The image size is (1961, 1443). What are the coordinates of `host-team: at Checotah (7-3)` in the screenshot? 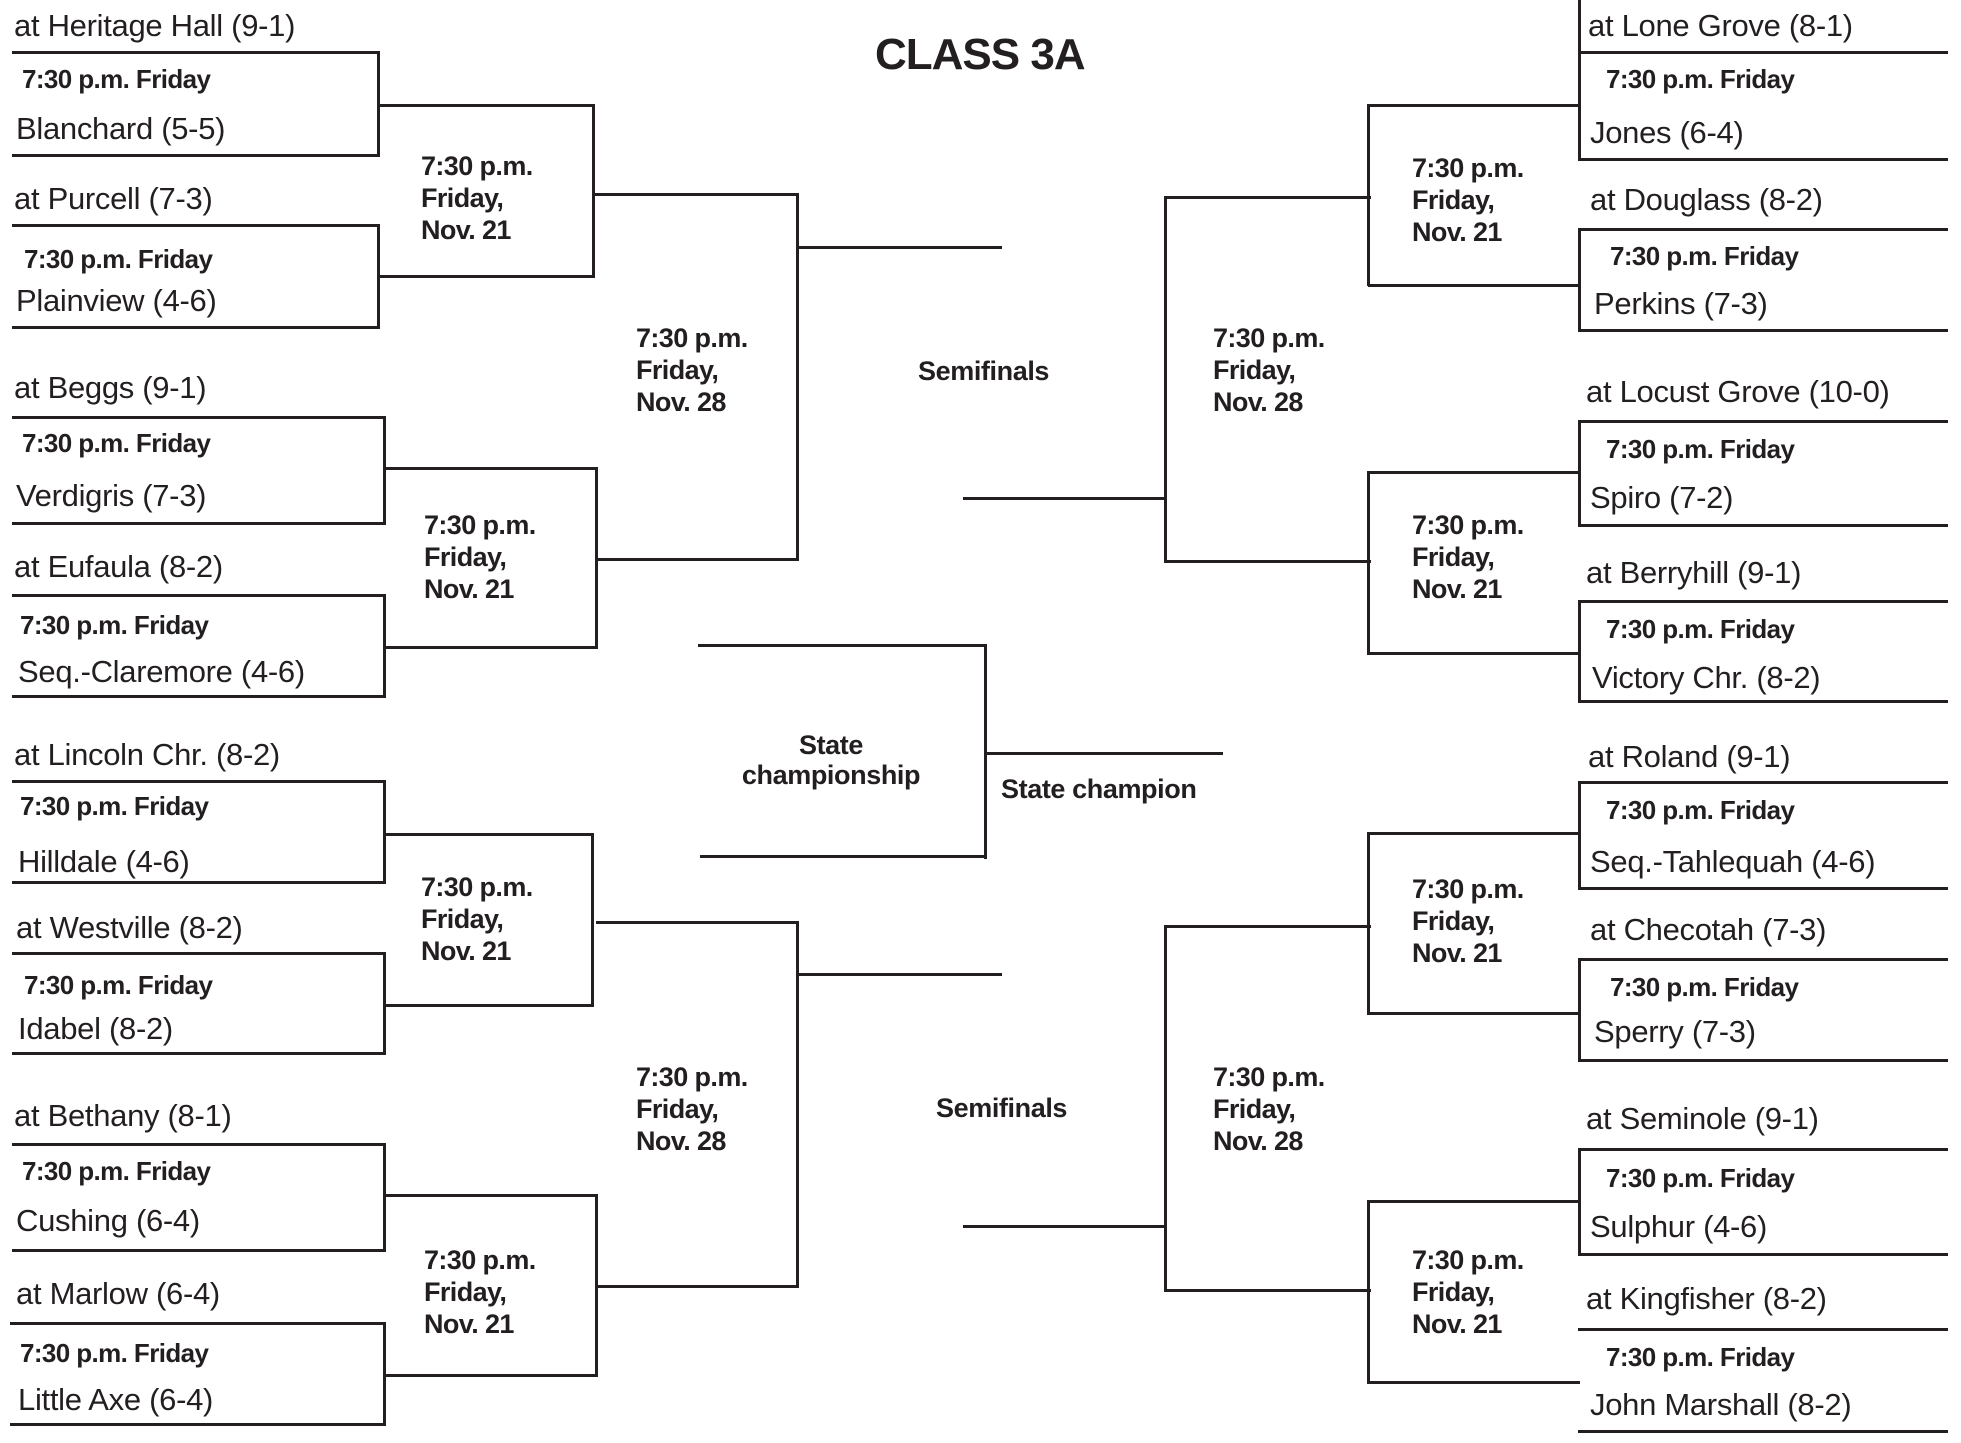 It's located at (1708, 929).